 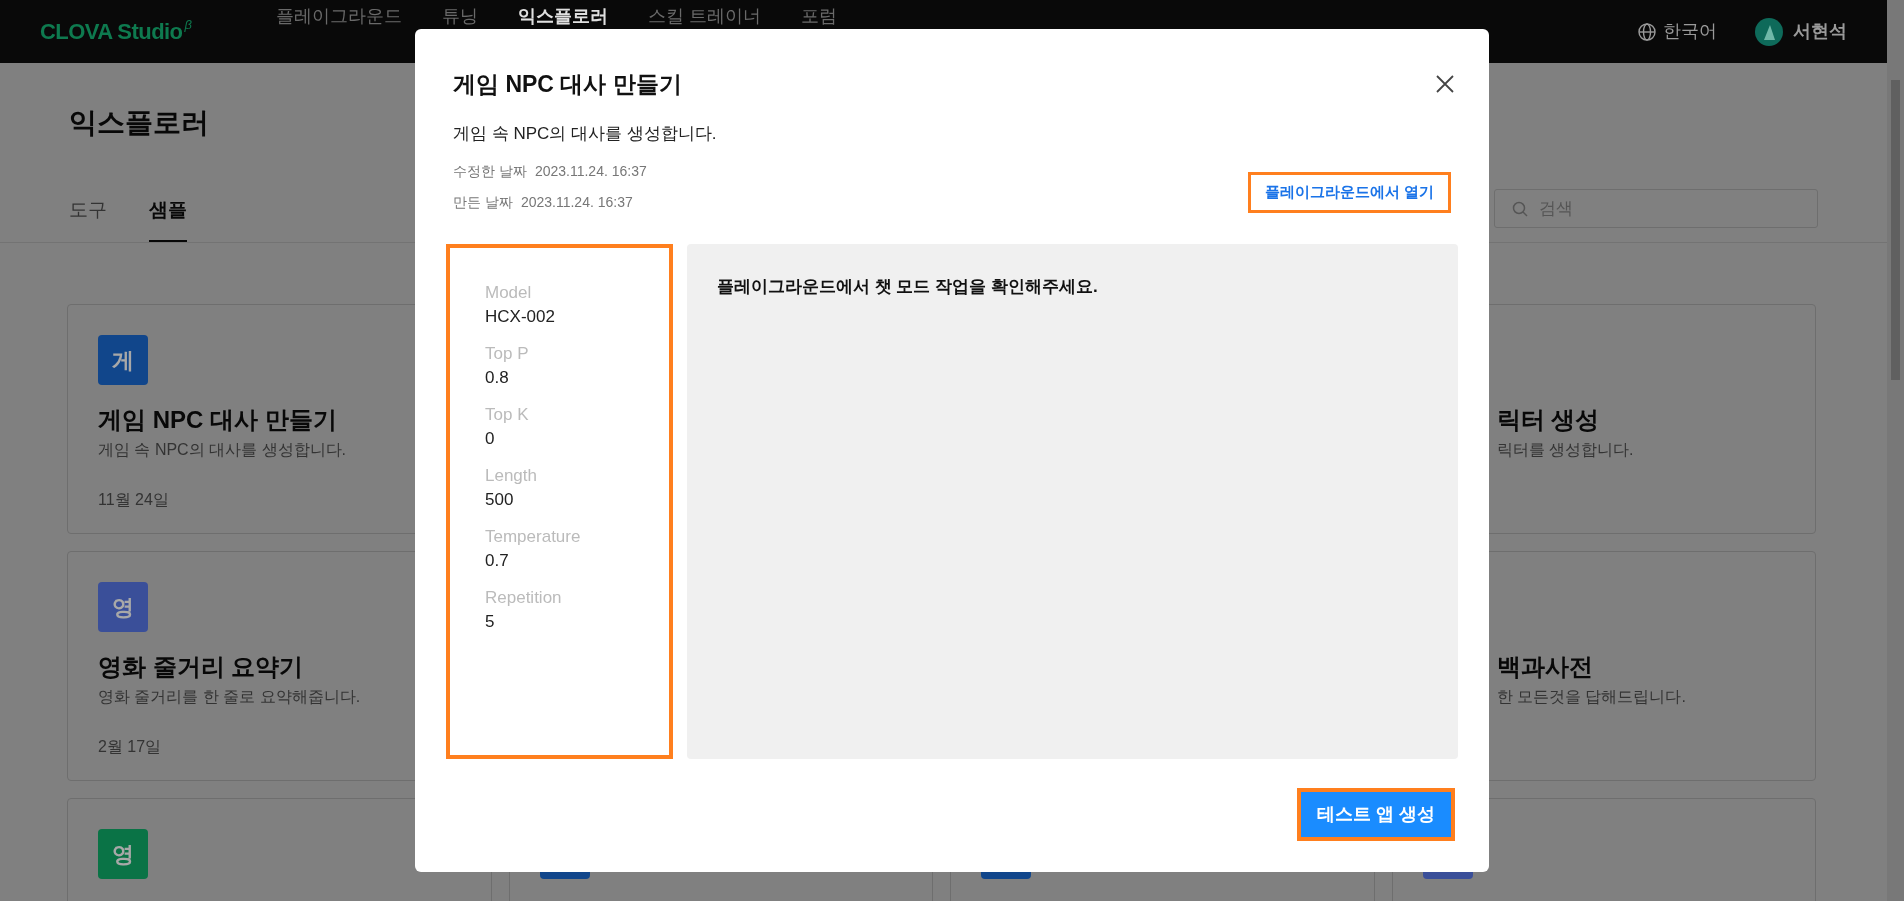 What do you see at coordinates (1895, 230) in the screenshot?
I see `scrollbar-thumb` at bounding box center [1895, 230].